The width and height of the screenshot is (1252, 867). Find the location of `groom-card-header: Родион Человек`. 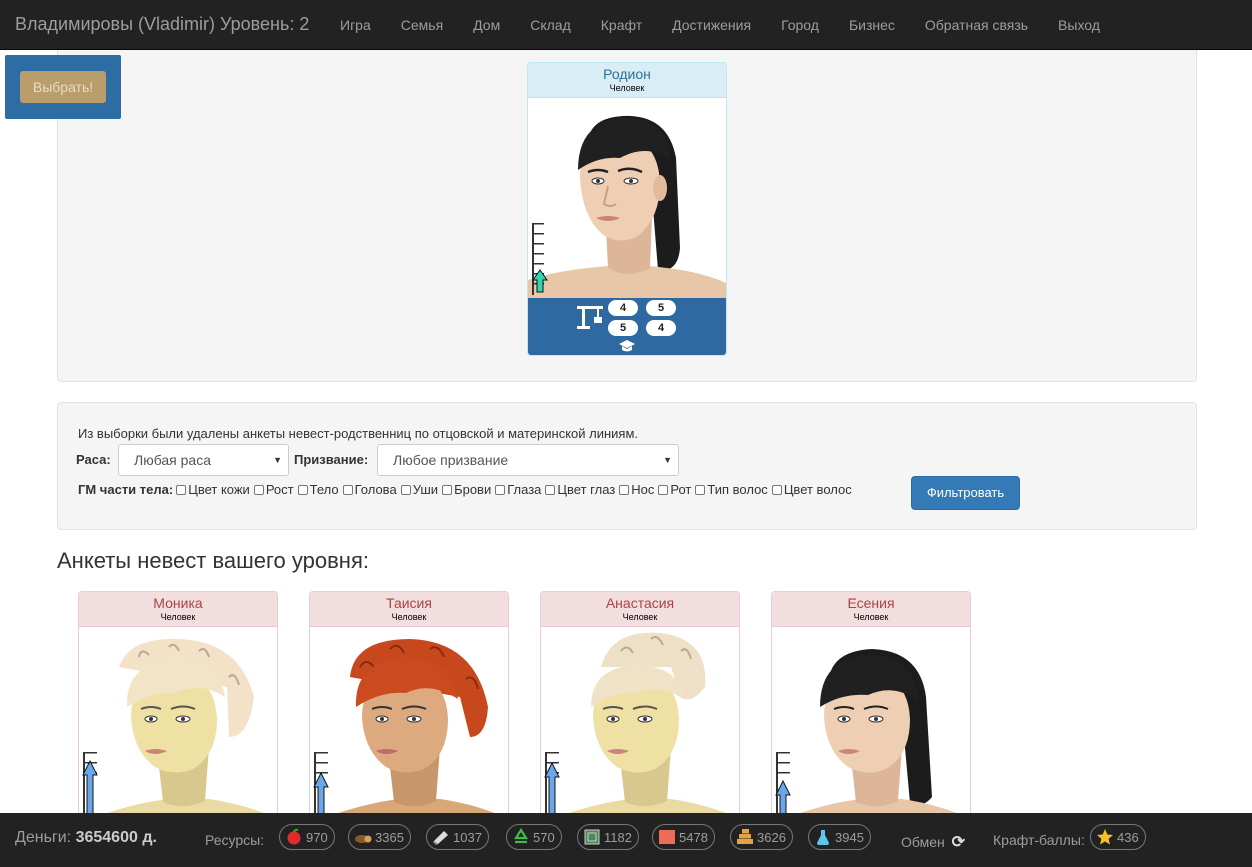

groom-card-header: Родион Человек is located at coordinates (627, 80).